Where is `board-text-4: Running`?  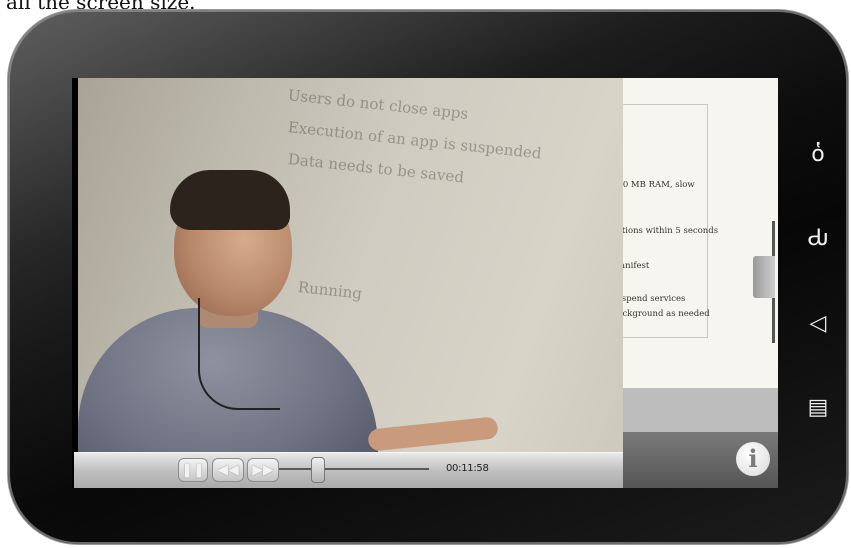 board-text-4: Running is located at coordinates (330, 290).